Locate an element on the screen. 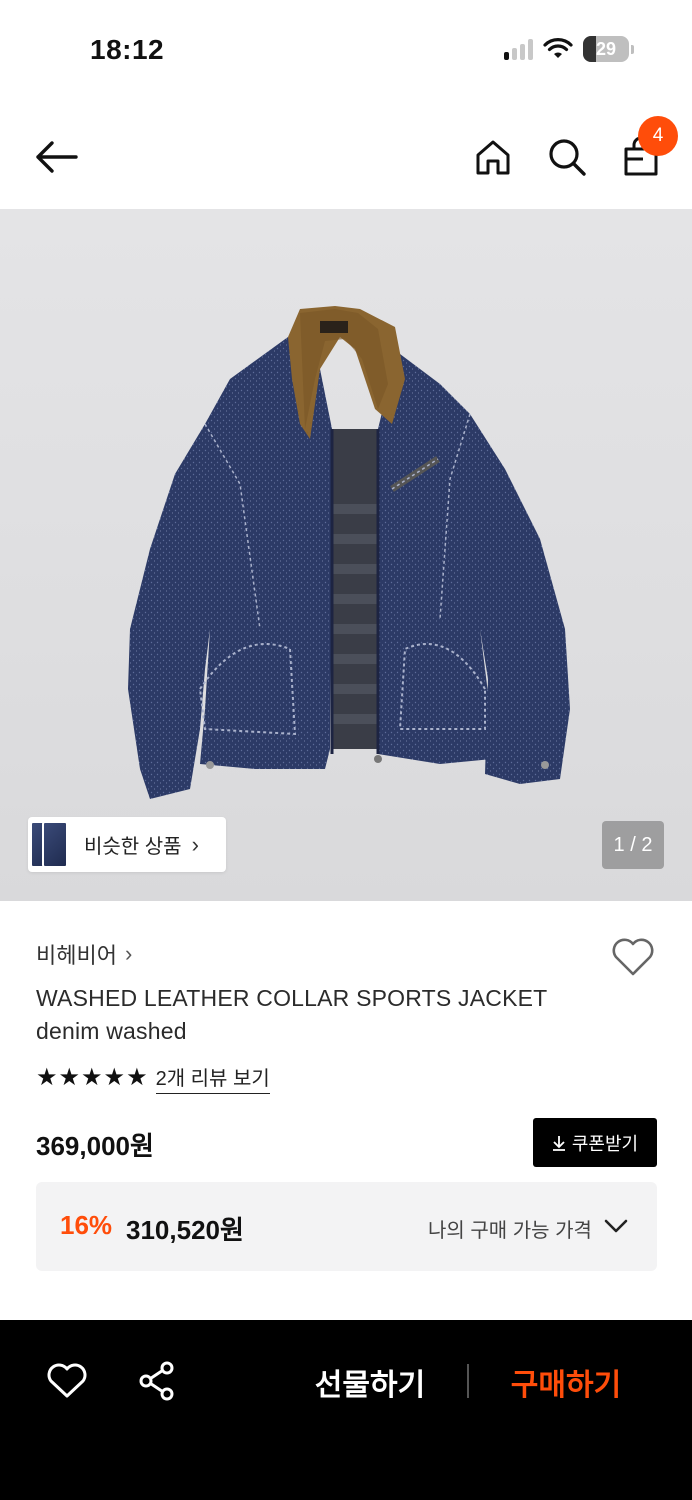 Image resolution: width=692 pixels, height=1500 pixels. battery-icon: 29 is located at coordinates (606, 49).